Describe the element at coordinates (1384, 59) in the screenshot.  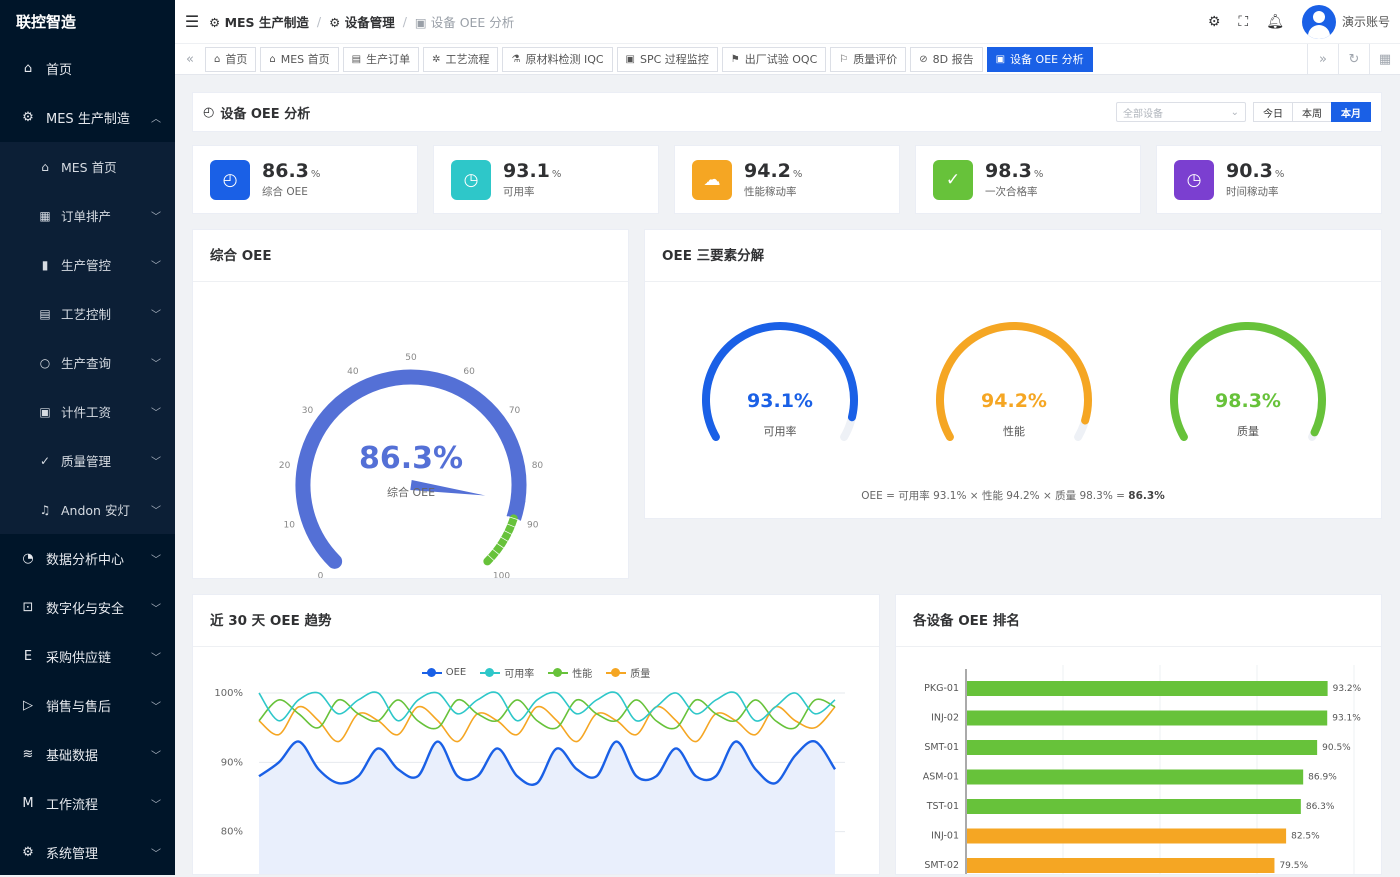
I see `grid-icon: ▦` at that location.